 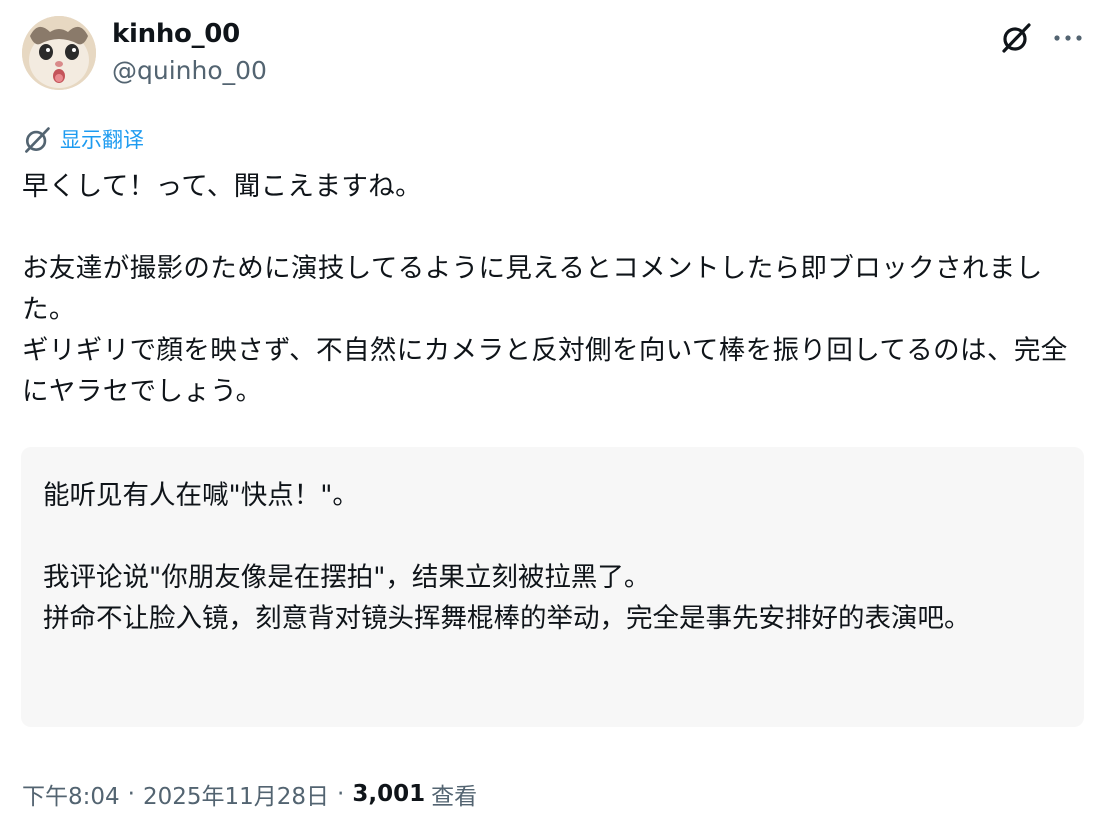 I want to click on tweet-time: 下午8:04, so click(x=71, y=794).